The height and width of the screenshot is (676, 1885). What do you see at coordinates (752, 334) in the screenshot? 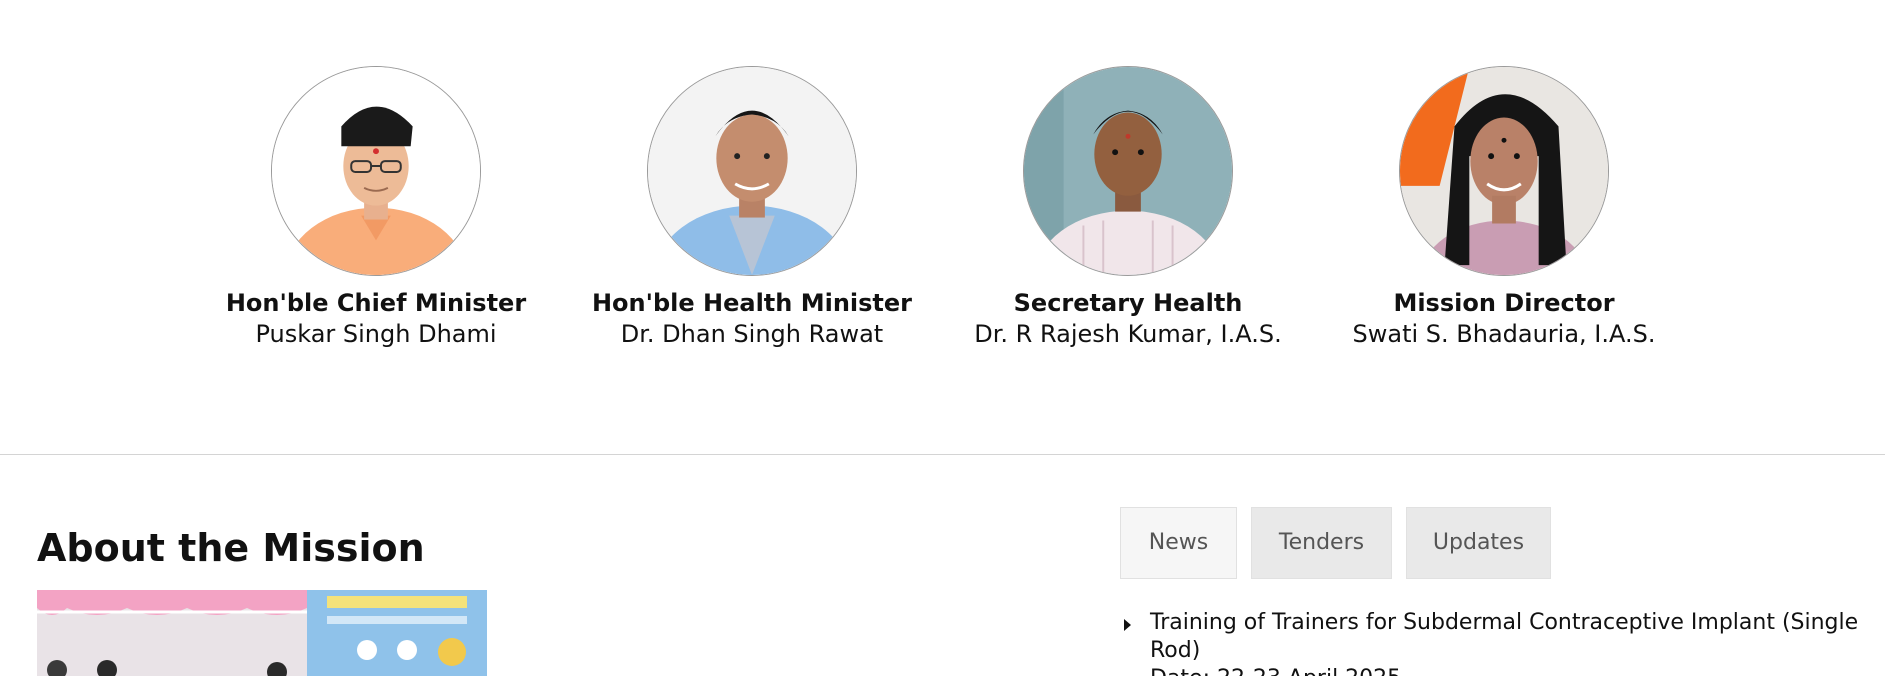
I see `leader-name: Dr. Dhan Singh Rawat` at bounding box center [752, 334].